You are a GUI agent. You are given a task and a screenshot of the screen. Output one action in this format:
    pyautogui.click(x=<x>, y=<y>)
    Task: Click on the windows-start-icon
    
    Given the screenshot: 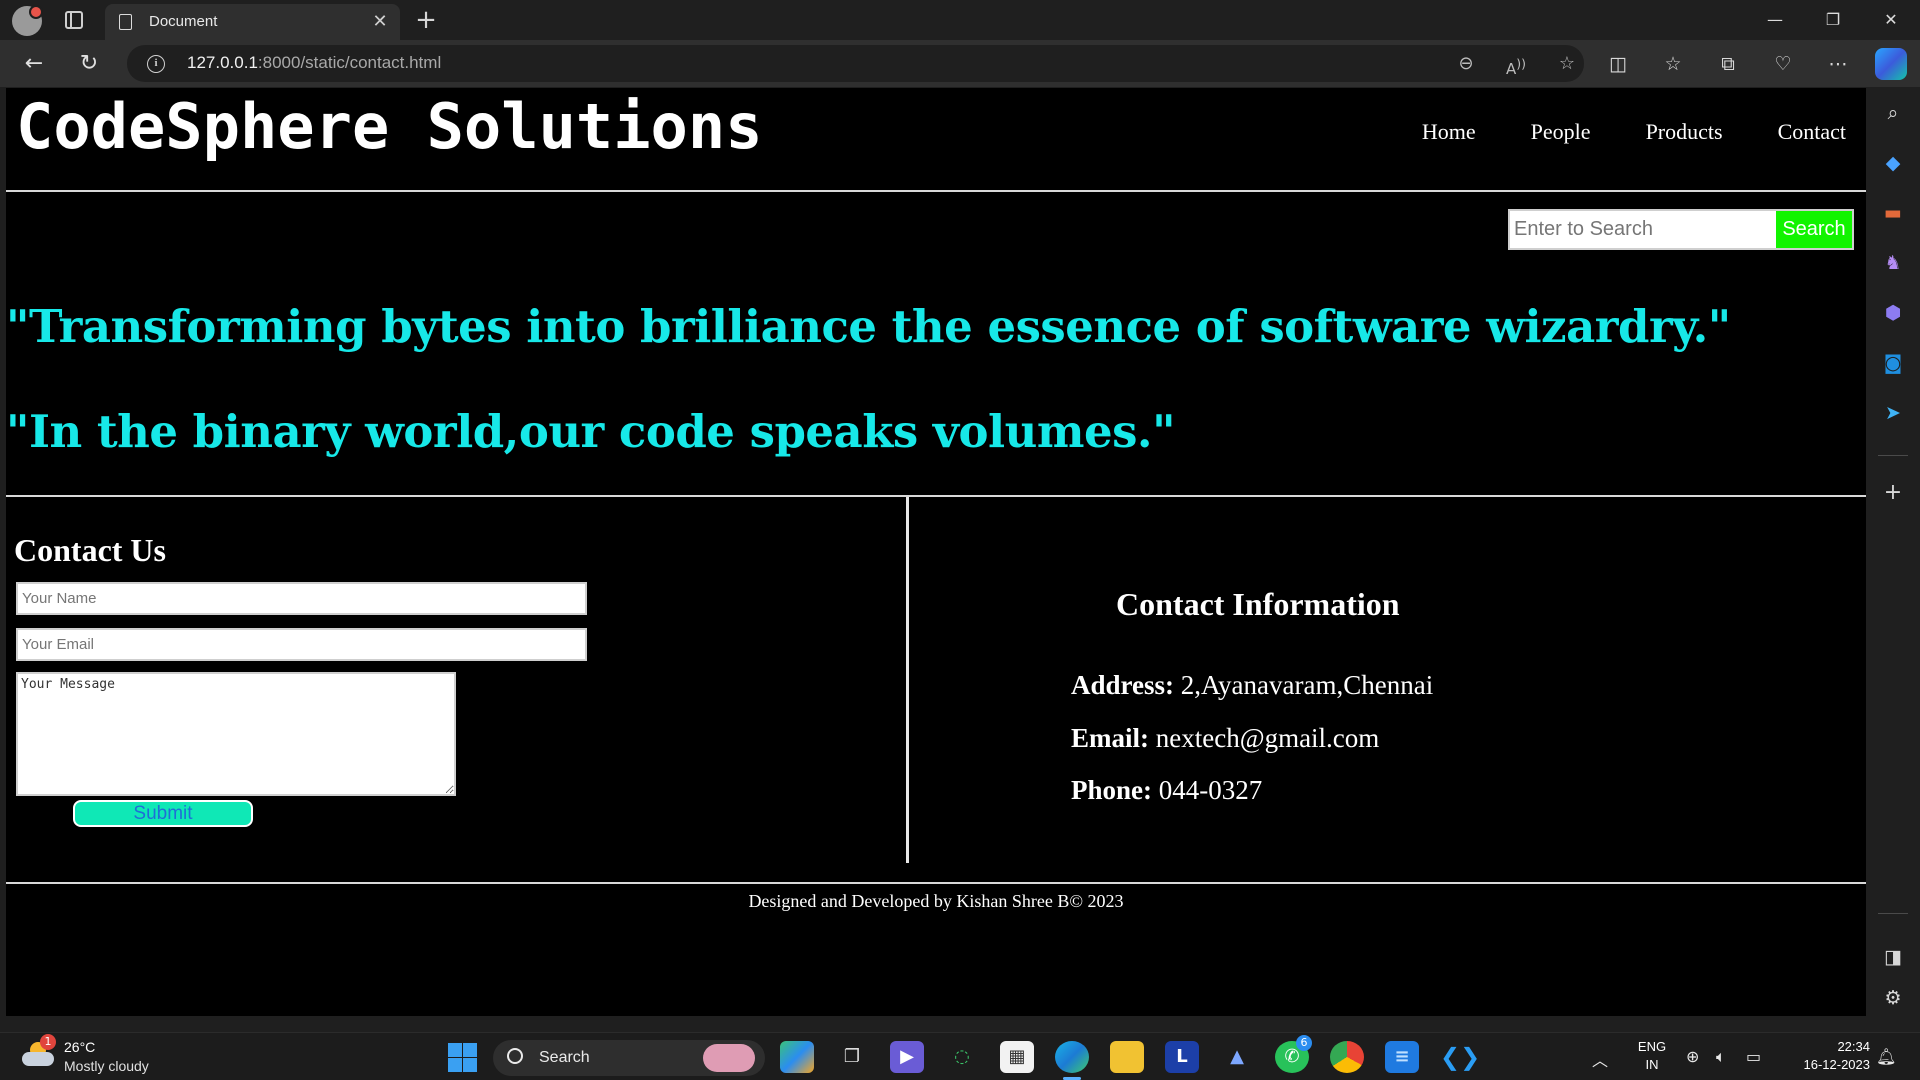 What is the action you would take?
    pyautogui.click(x=462, y=1057)
    